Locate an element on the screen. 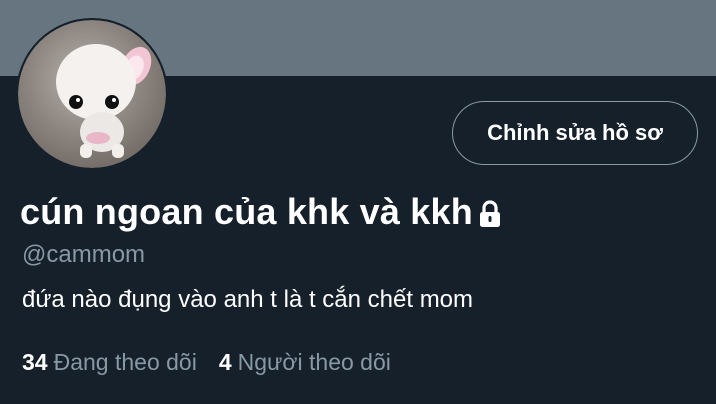  avatar is located at coordinates (92, 94).